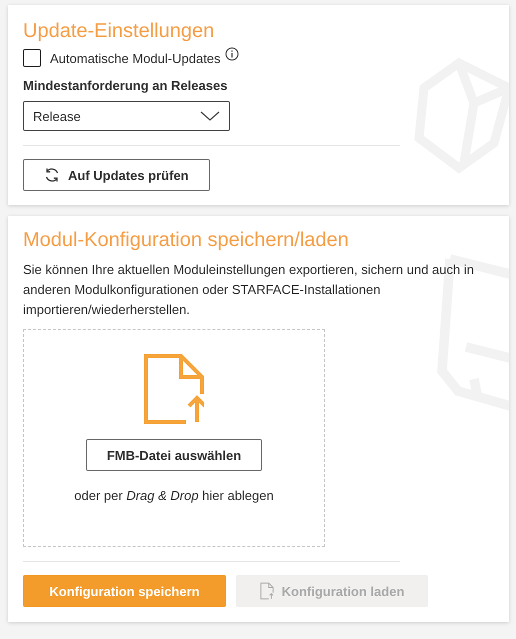 Image resolution: width=516 pixels, height=639 pixels. What do you see at coordinates (186, 240) in the screenshot?
I see `section-title: Modul-Konfiguration speichern/laden` at bounding box center [186, 240].